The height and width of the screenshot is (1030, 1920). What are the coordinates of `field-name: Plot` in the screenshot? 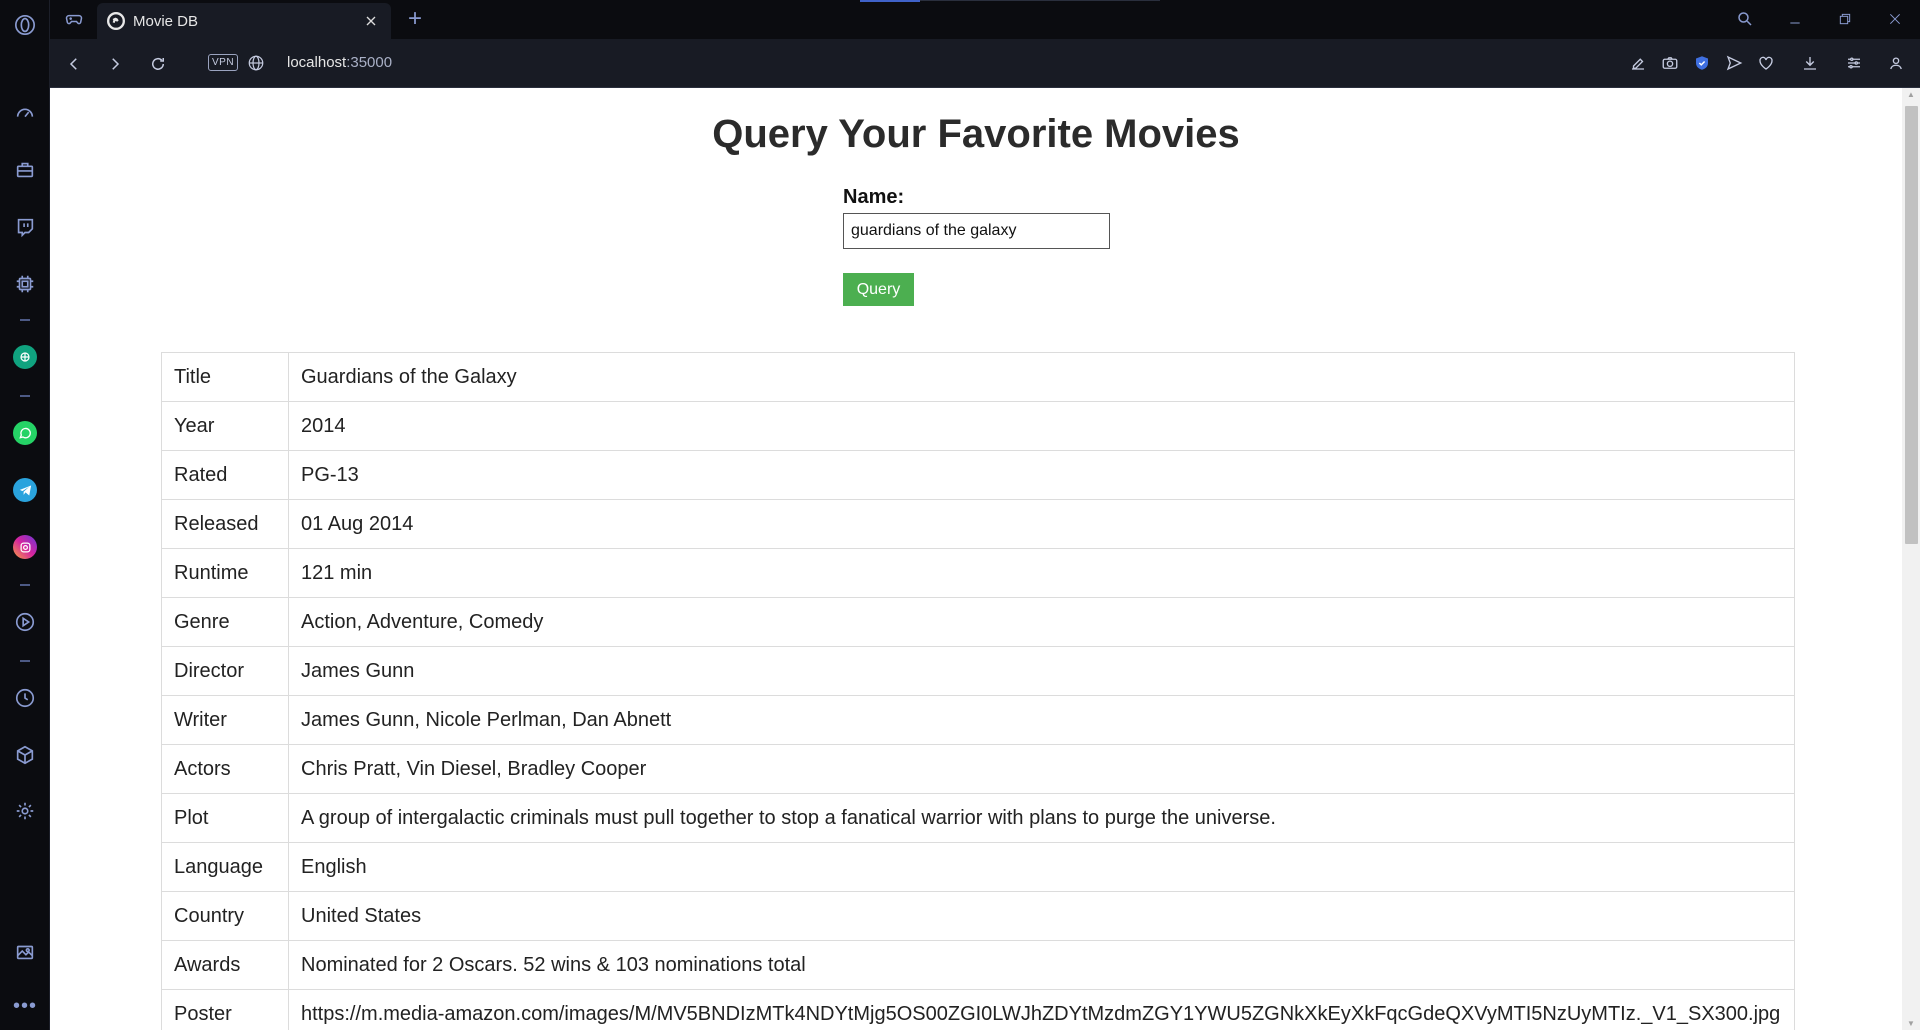 It's located at (225, 818).